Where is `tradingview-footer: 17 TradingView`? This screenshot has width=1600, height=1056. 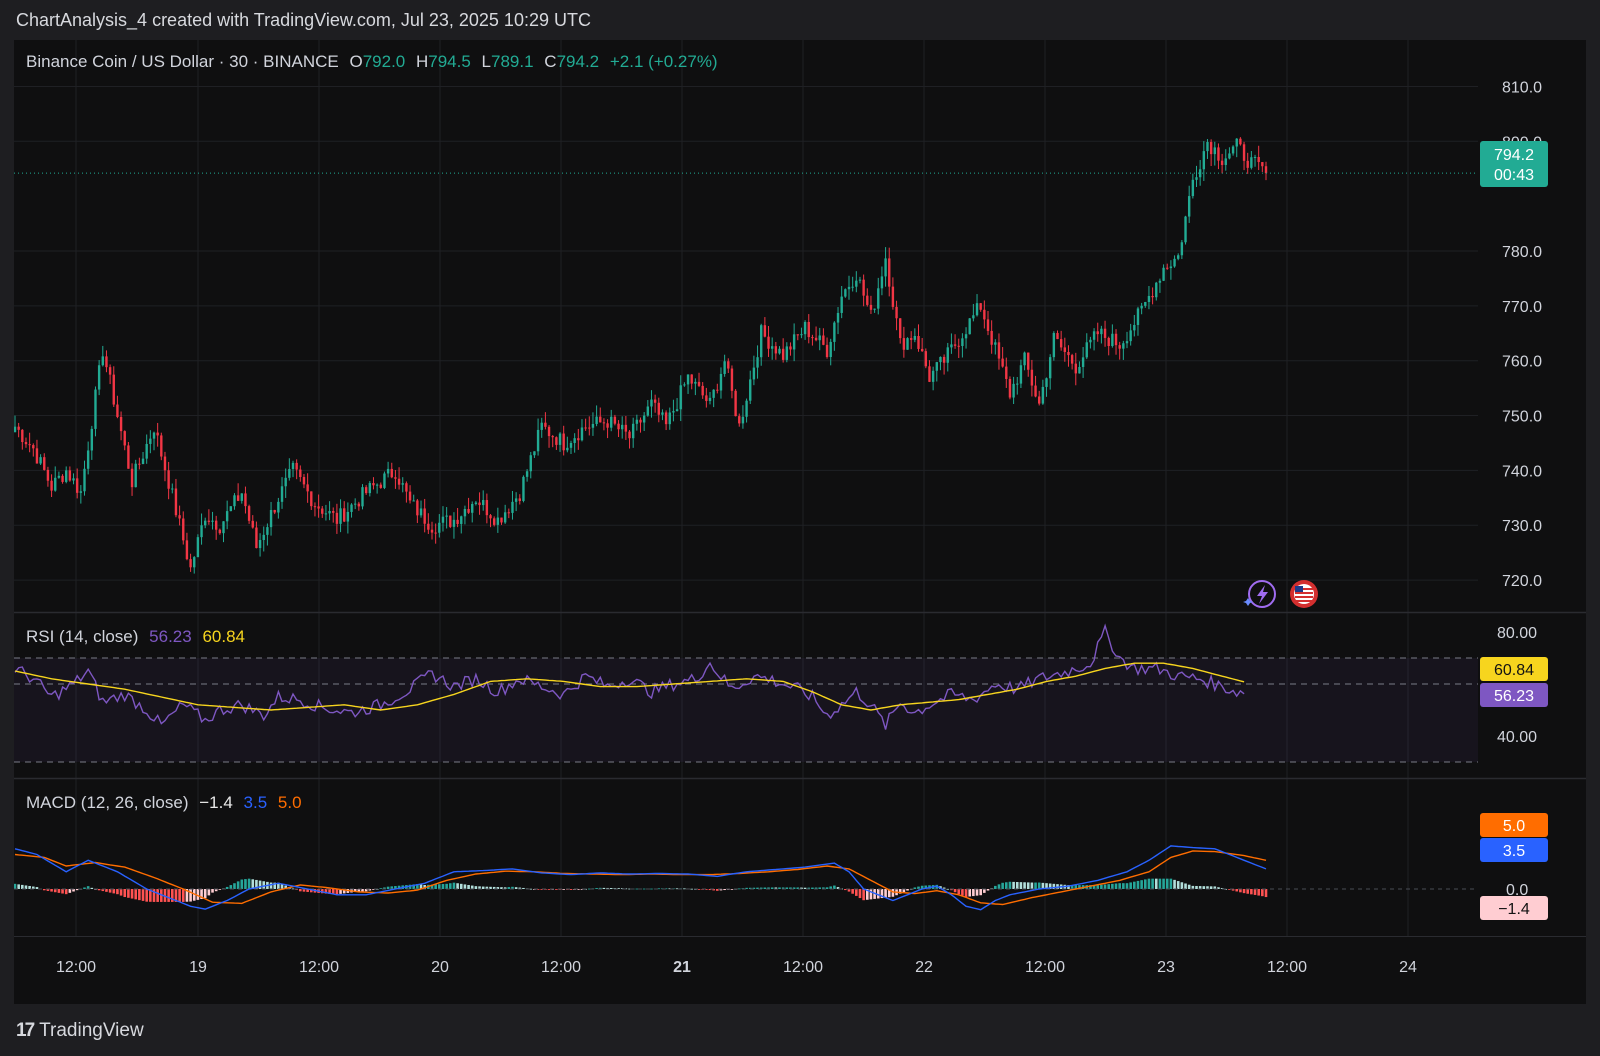
tradingview-footer: 17 TradingView is located at coordinates (80, 1031).